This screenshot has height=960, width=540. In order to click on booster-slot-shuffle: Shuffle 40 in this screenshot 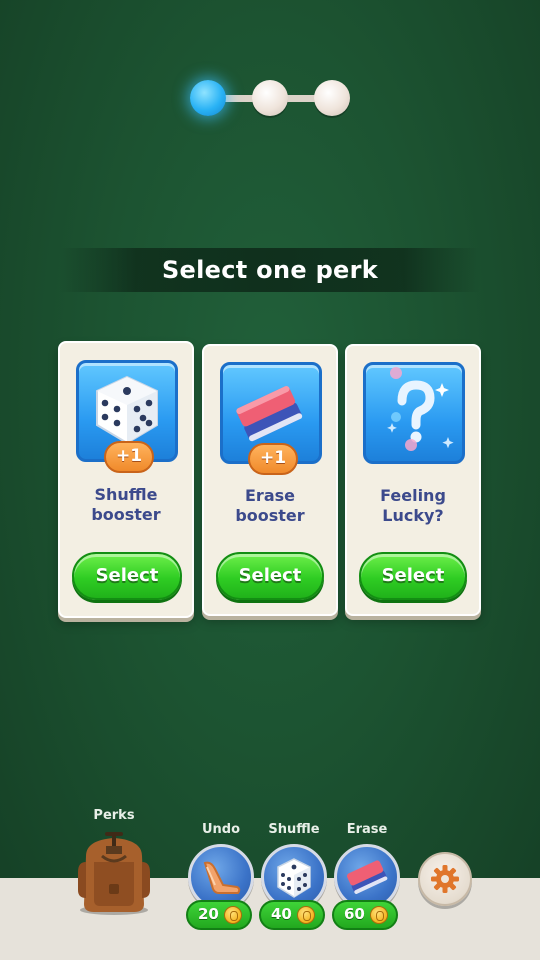, I will do `click(294, 878)`.